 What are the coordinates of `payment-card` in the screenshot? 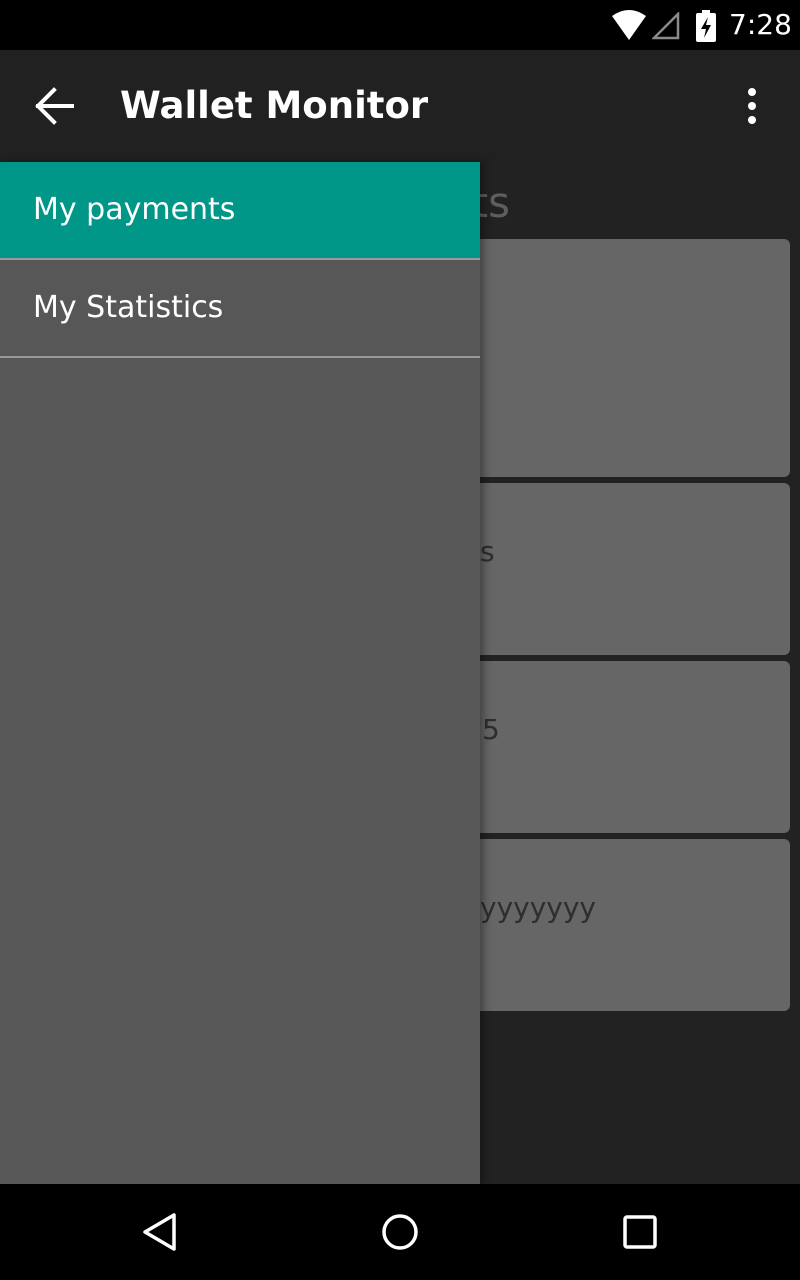 It's located at (615, 358).